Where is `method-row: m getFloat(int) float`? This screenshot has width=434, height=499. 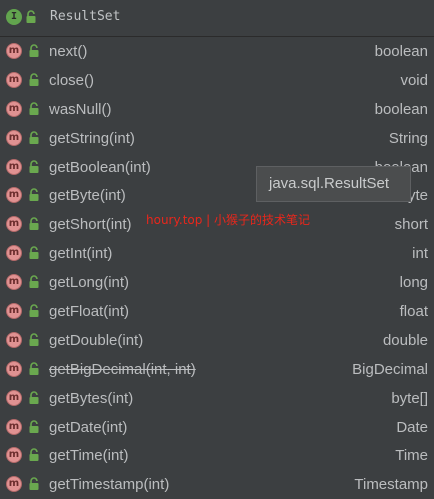 method-row: m getFloat(int) float is located at coordinates (217, 311).